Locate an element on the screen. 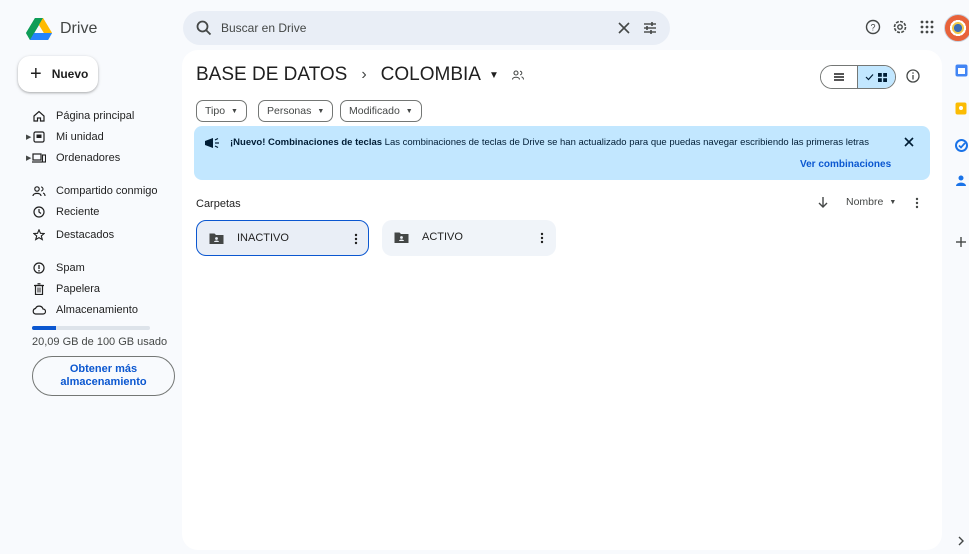 Image resolution: width=969 pixels, height=554 pixels. apps-grid-icon is located at coordinates (927, 27).